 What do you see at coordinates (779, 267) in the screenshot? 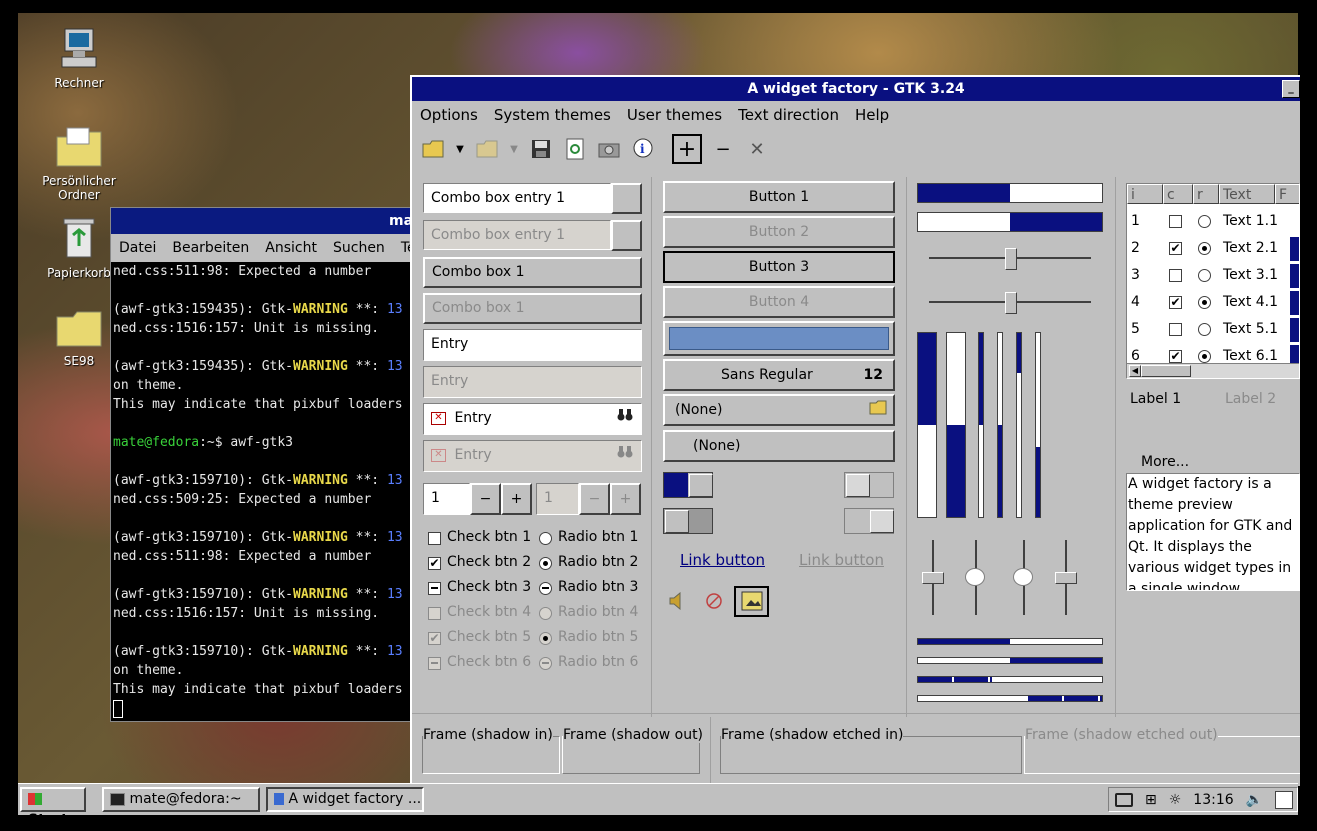
I see `button-3: Button 3` at bounding box center [779, 267].